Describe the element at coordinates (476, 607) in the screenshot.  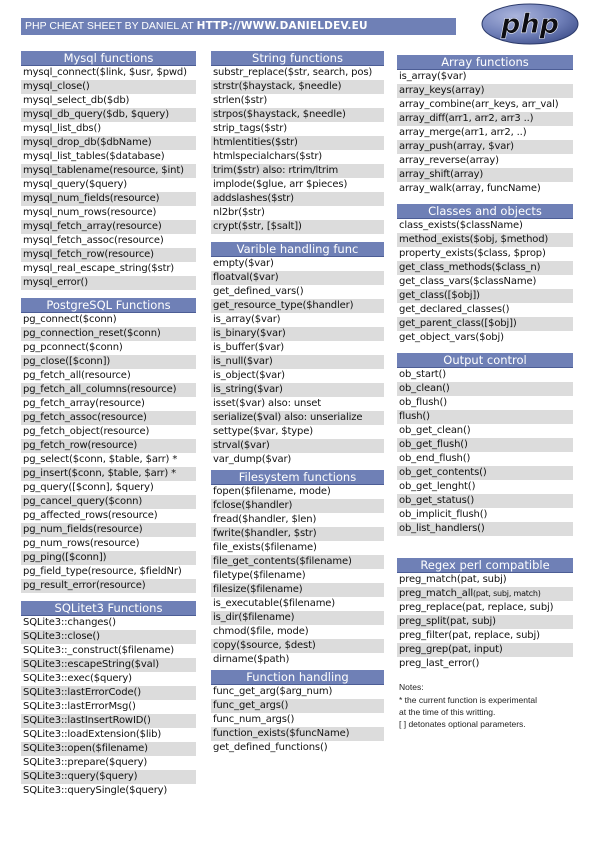
I see `function-entry: preg_replace(pat, replace, subj)` at that location.